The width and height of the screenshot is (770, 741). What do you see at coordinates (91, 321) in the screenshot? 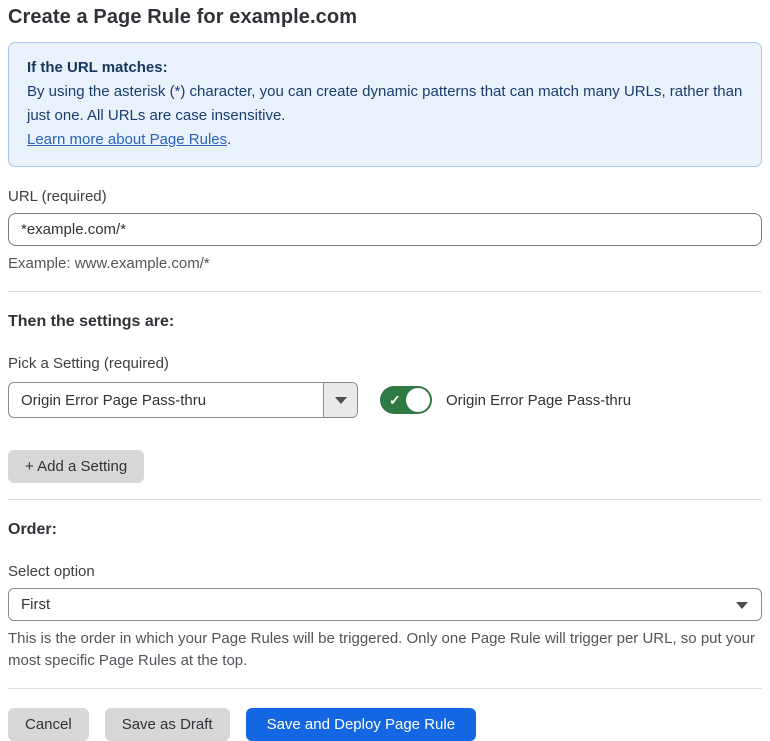
I see `settings-heading: Then the settings are:` at bounding box center [91, 321].